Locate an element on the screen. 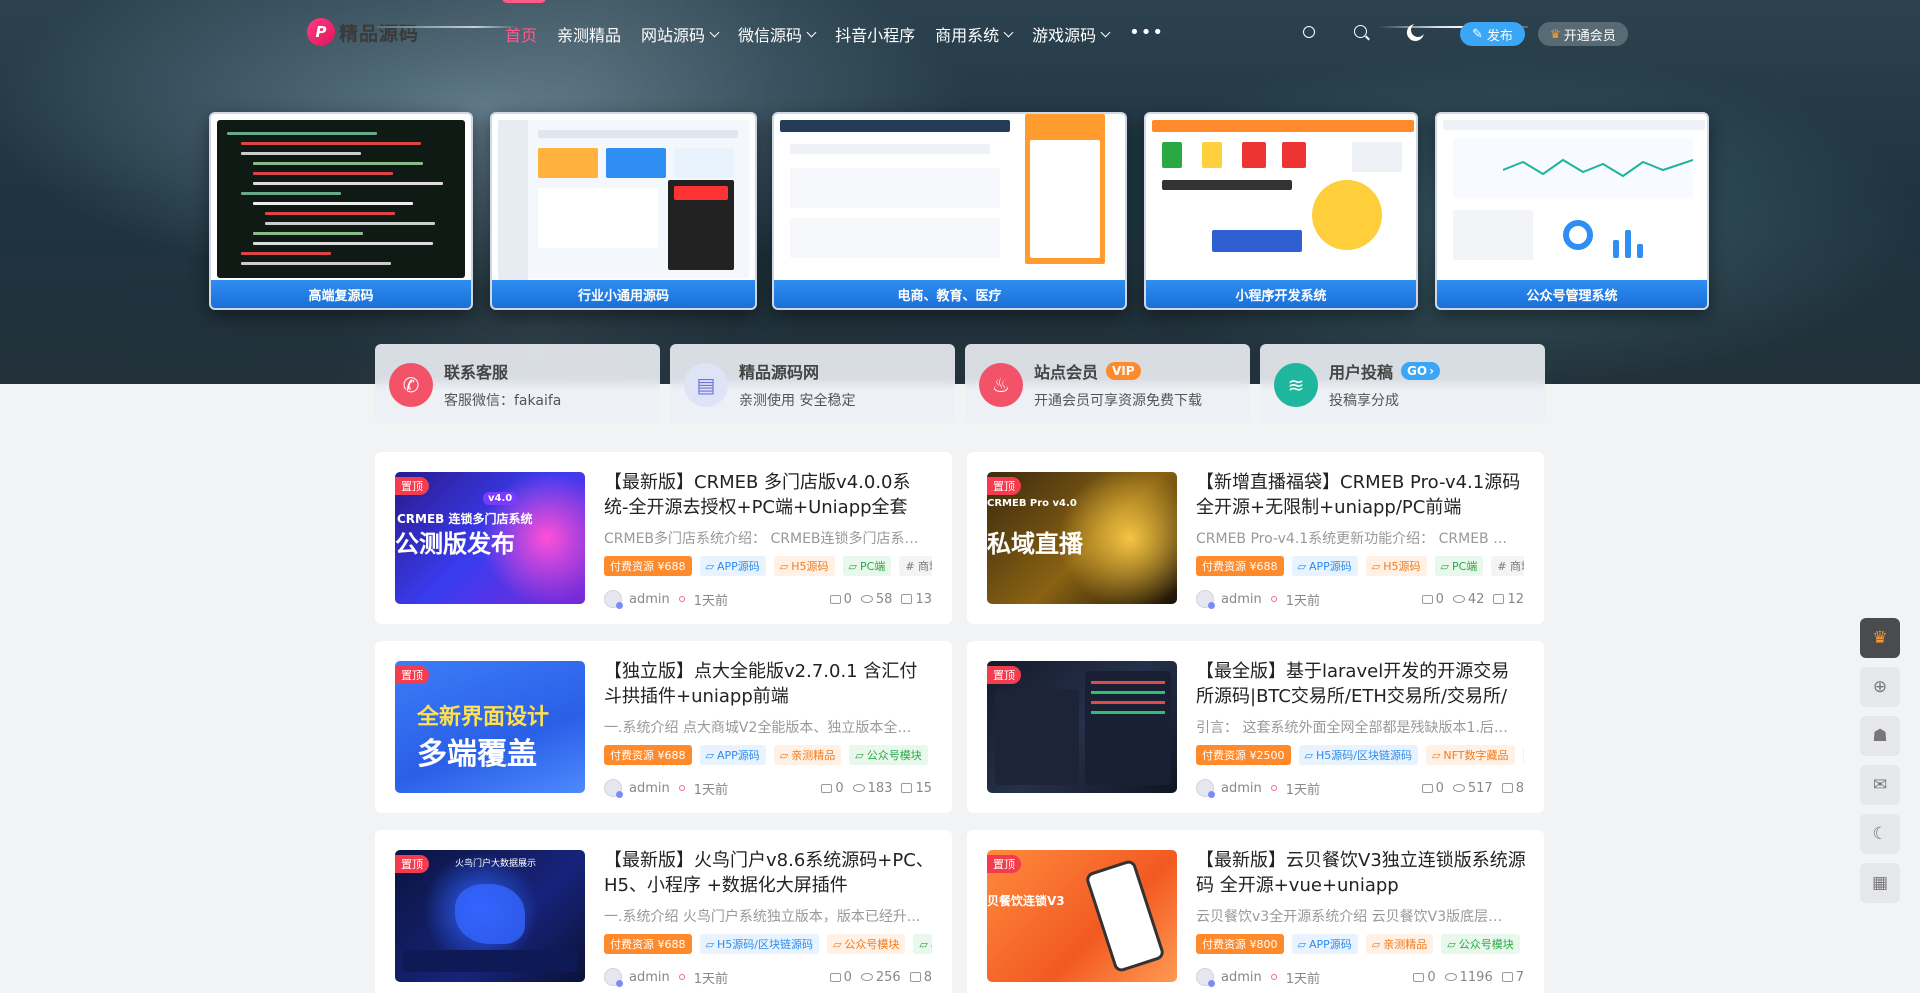 This screenshot has width=1920, height=993. post-thumbnail: 置顶 is located at coordinates (1082, 727).